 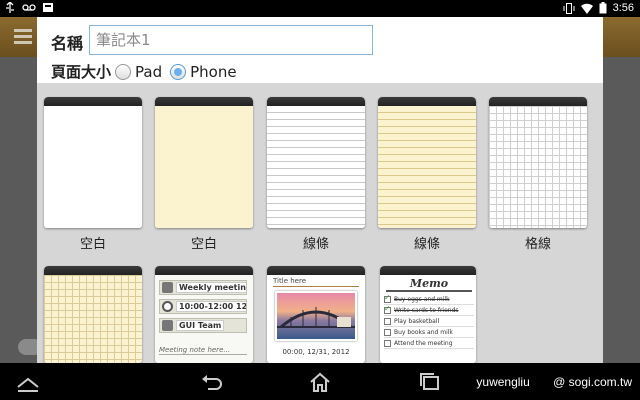 I want to click on back-icon, so click(x=212, y=382).